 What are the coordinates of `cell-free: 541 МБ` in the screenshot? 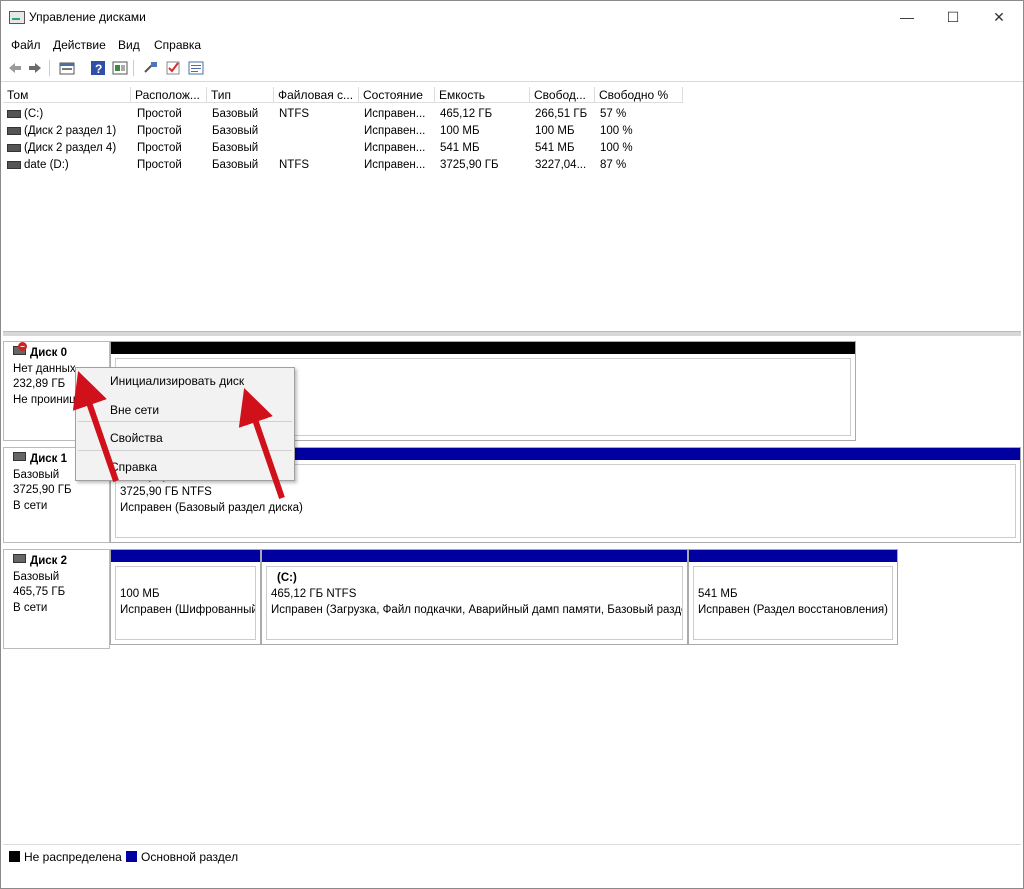 It's located at (555, 148).